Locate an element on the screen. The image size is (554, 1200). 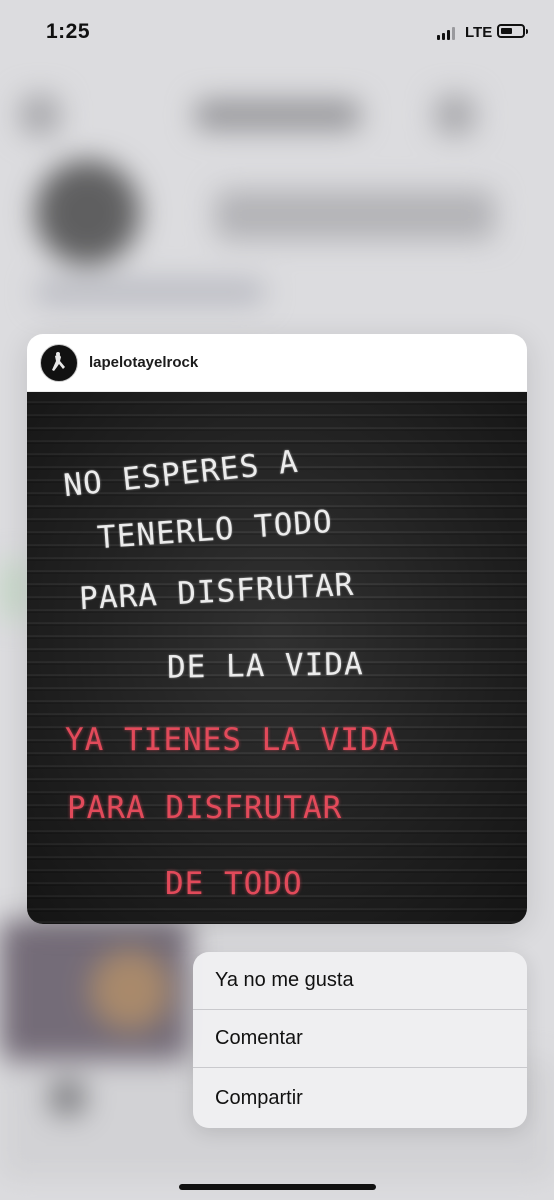
board-line-4: DE LA VIDA is located at coordinates (265, 666).